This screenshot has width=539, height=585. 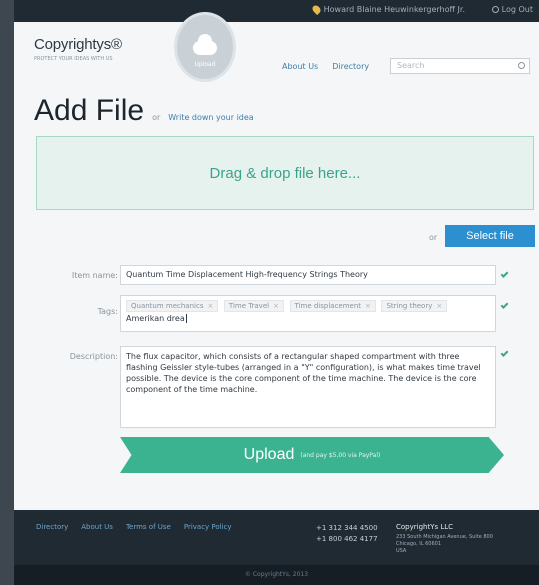 What do you see at coordinates (208, 527) in the screenshot?
I see `footer-link-privacy: Privacy Policy` at bounding box center [208, 527].